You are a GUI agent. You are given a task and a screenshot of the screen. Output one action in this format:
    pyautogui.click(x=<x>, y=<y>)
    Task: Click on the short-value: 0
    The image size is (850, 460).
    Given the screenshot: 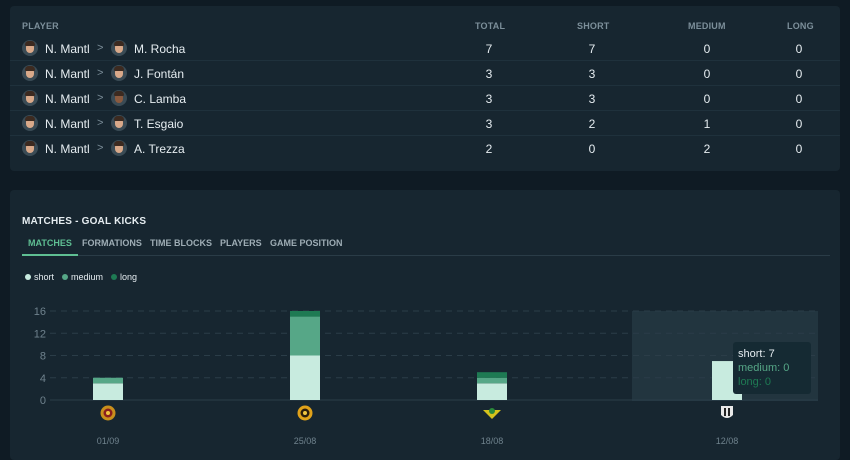 What is the action you would take?
    pyautogui.click(x=592, y=149)
    